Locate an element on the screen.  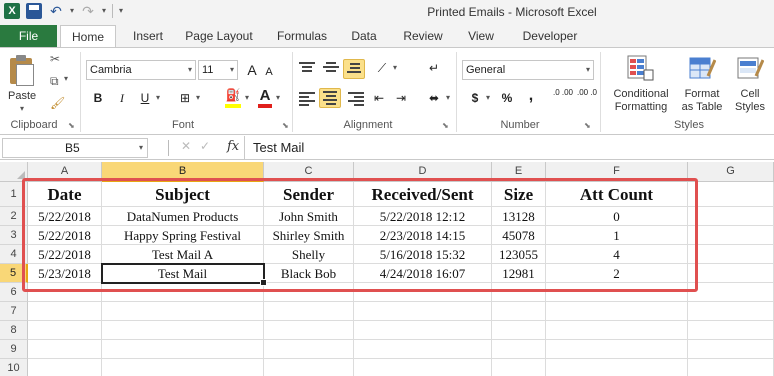
row-header-9: 9 is located at coordinates (14, 349).